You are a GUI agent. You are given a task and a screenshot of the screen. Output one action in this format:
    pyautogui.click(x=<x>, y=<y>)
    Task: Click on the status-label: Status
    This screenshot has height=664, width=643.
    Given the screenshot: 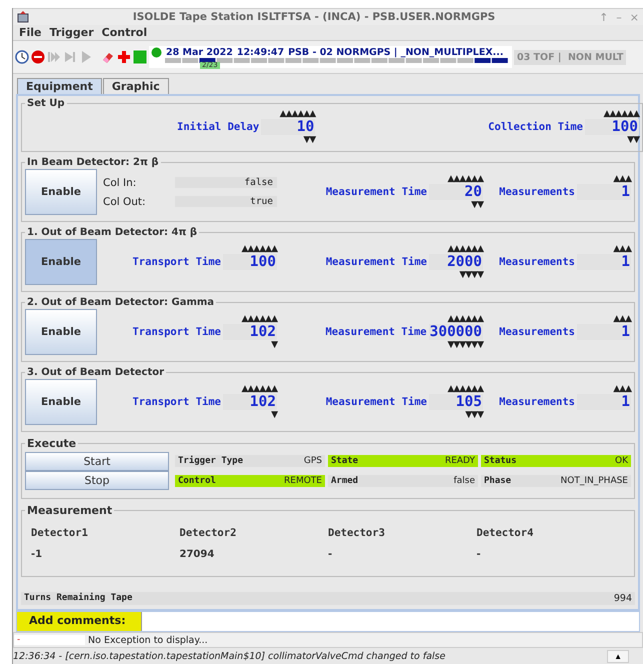 What is the action you would take?
    pyautogui.click(x=500, y=461)
    